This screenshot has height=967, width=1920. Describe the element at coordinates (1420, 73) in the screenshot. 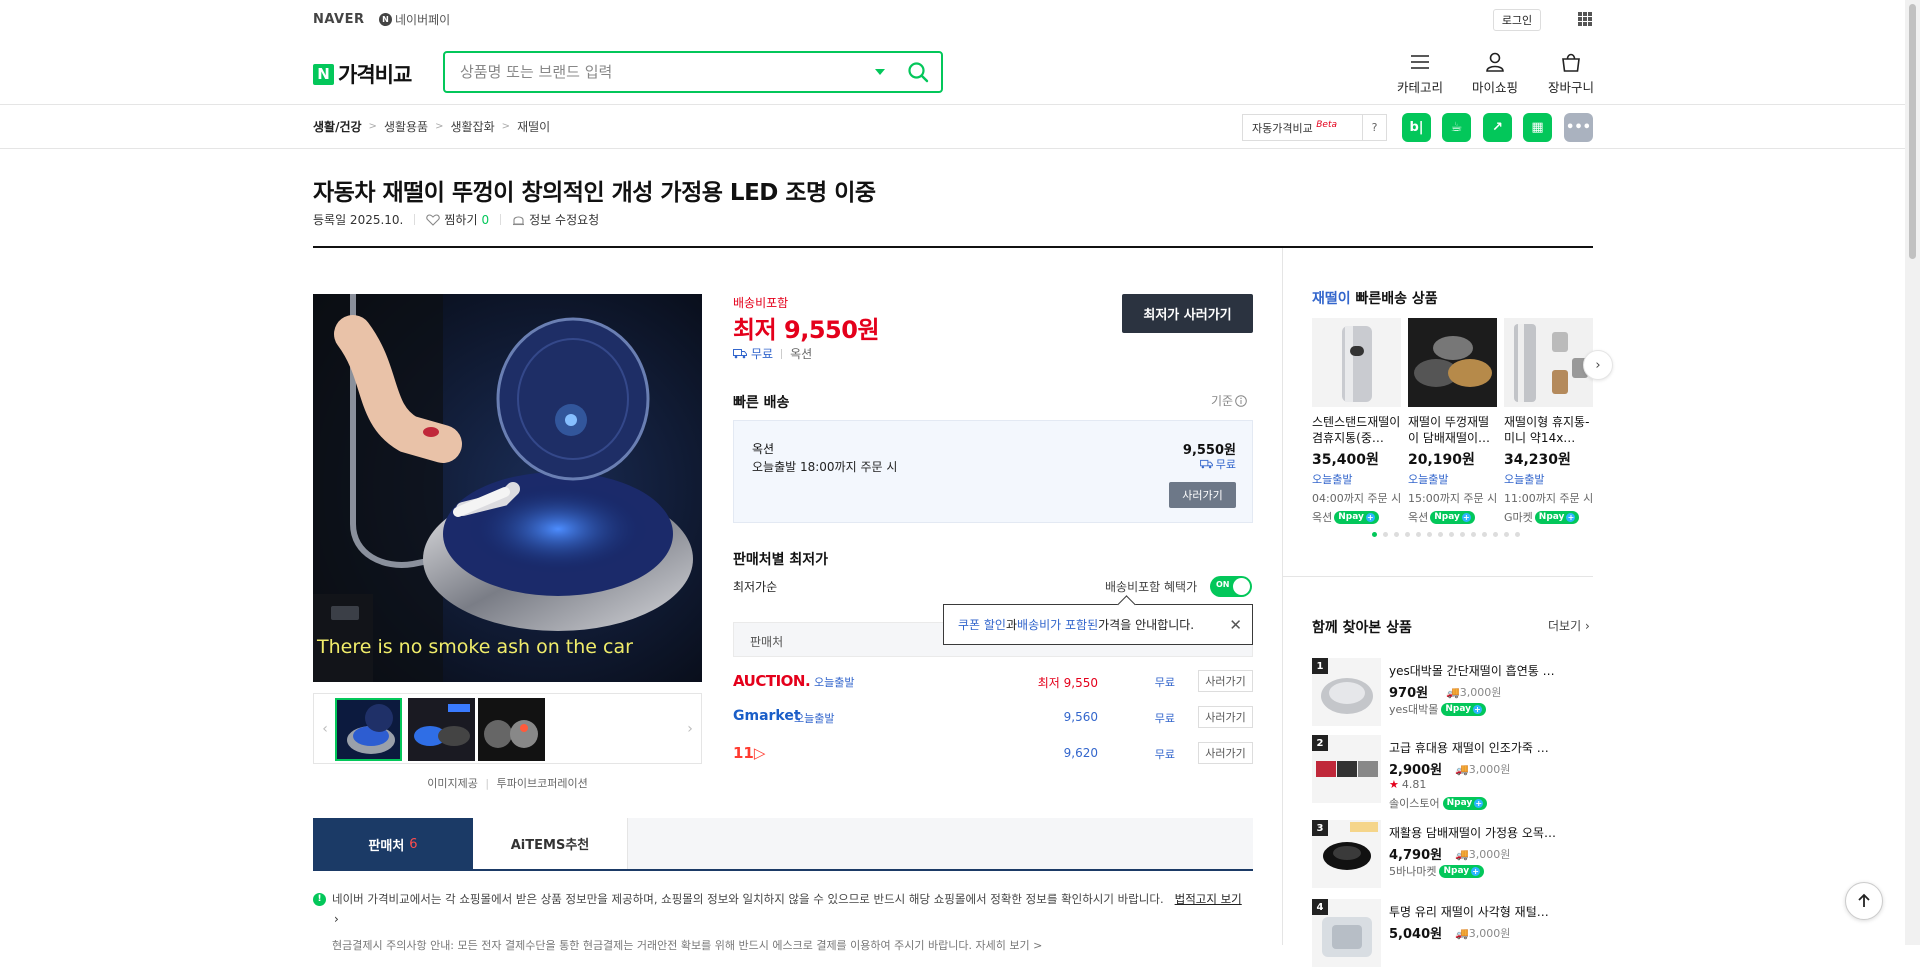

I see `category-menu: 카테고리` at that location.